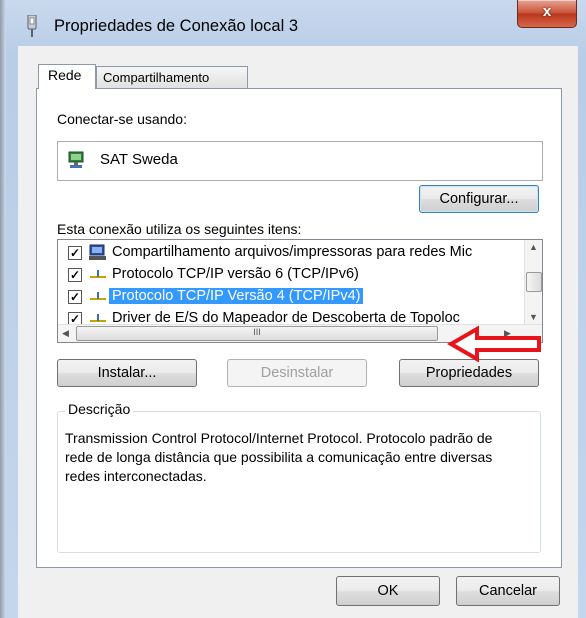  Describe the element at coordinates (469, 373) in the screenshot. I see `properties-button: Propriedades` at that location.